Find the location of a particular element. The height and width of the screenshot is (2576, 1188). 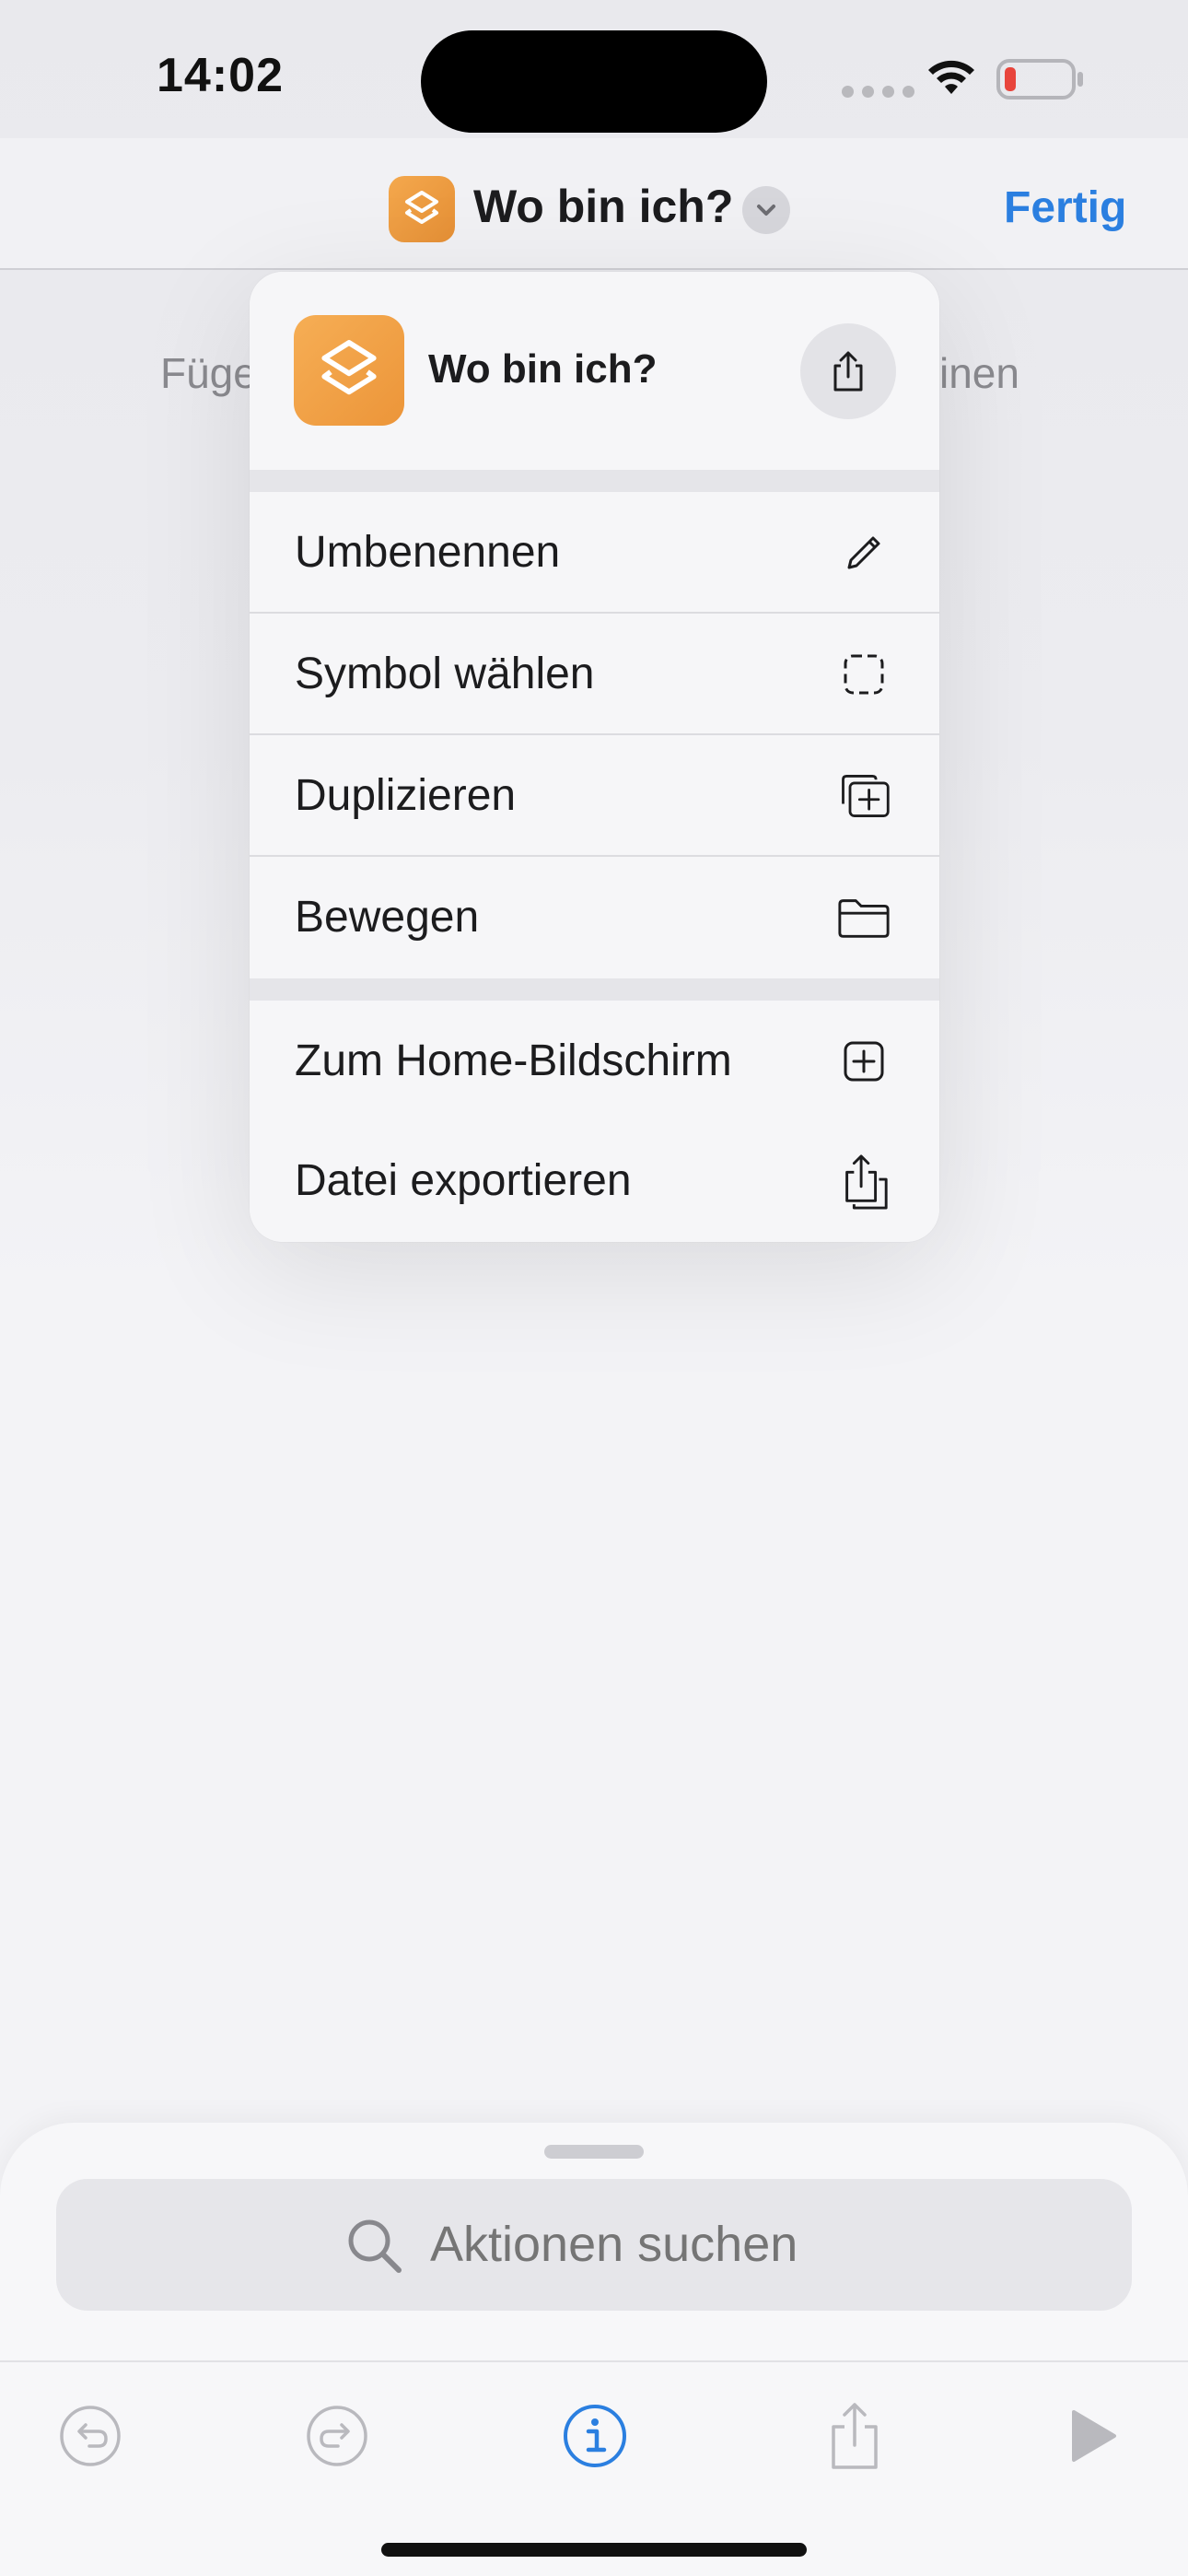

menu-item-move: Bewegen is located at coordinates (594, 917).